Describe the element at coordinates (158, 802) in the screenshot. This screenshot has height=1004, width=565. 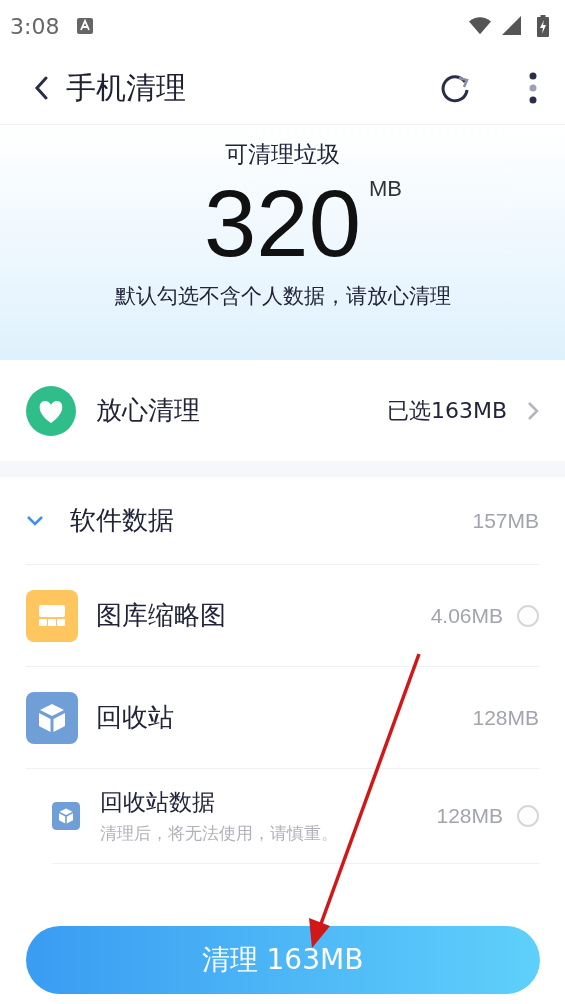
I see `item-name: 回收站数据` at that location.